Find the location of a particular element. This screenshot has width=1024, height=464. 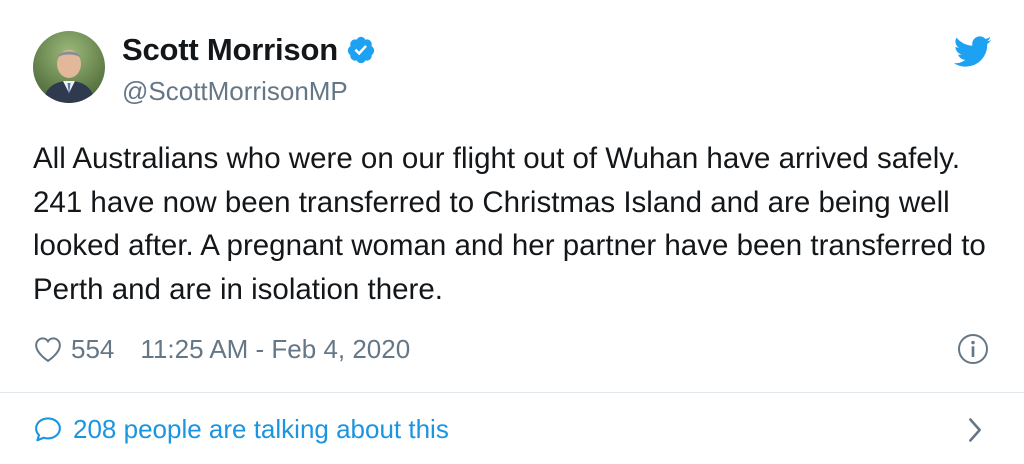

heart-icon is located at coordinates (48, 349).